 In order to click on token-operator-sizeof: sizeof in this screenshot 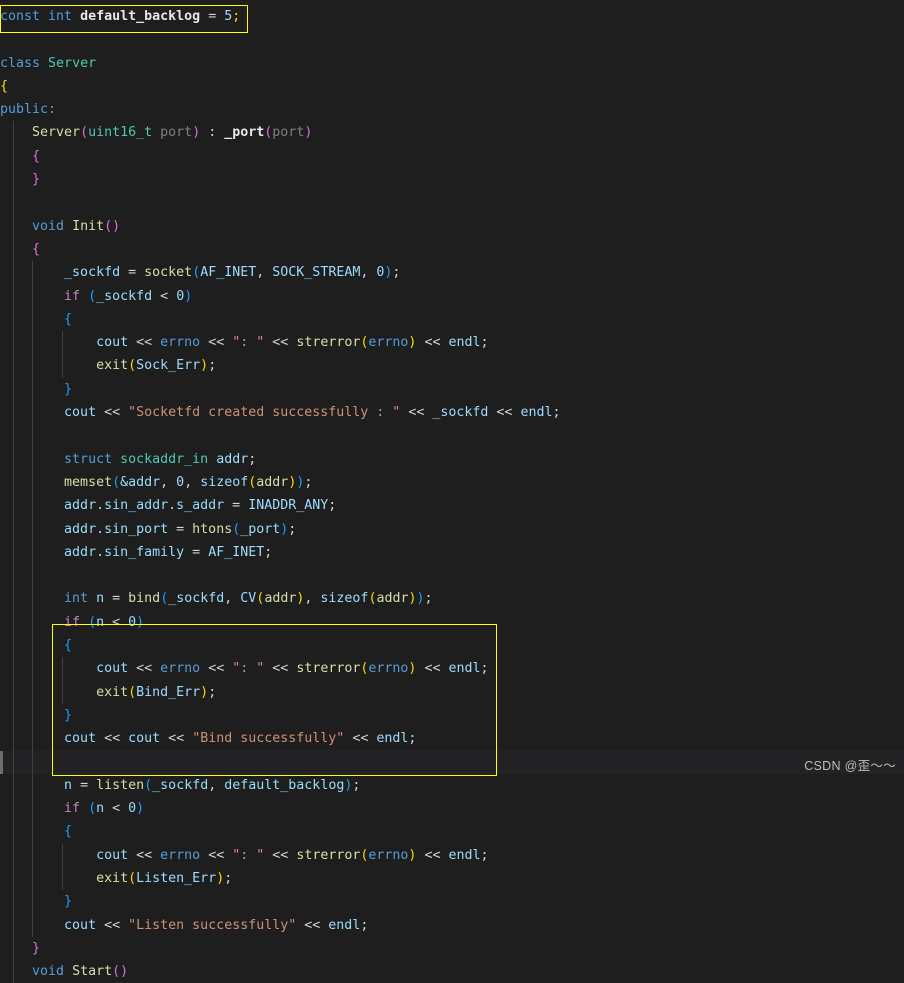, I will do `click(344, 599)`.